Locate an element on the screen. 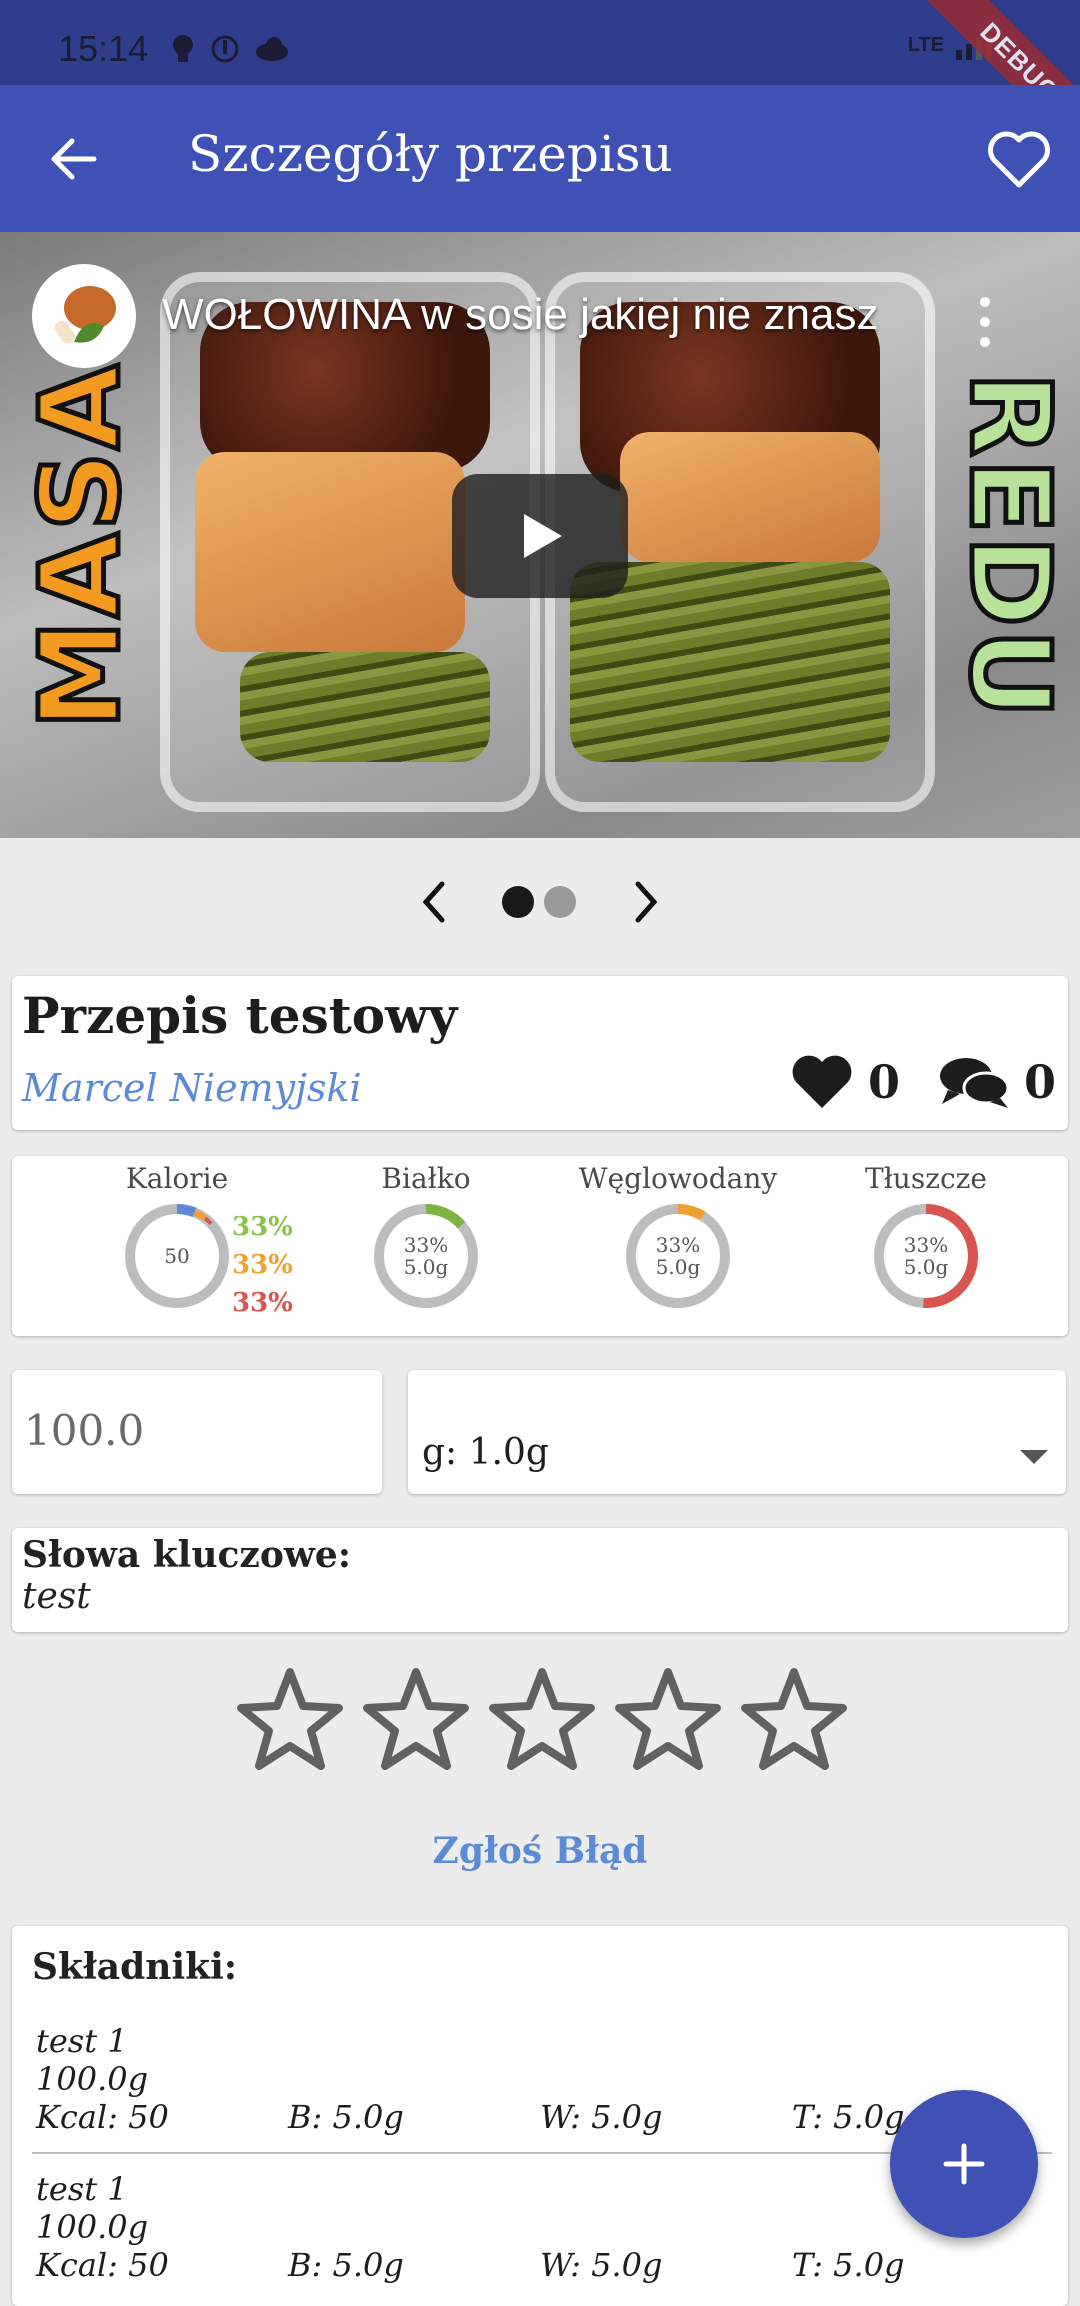  back-arrow-icon is located at coordinates (74, 159).